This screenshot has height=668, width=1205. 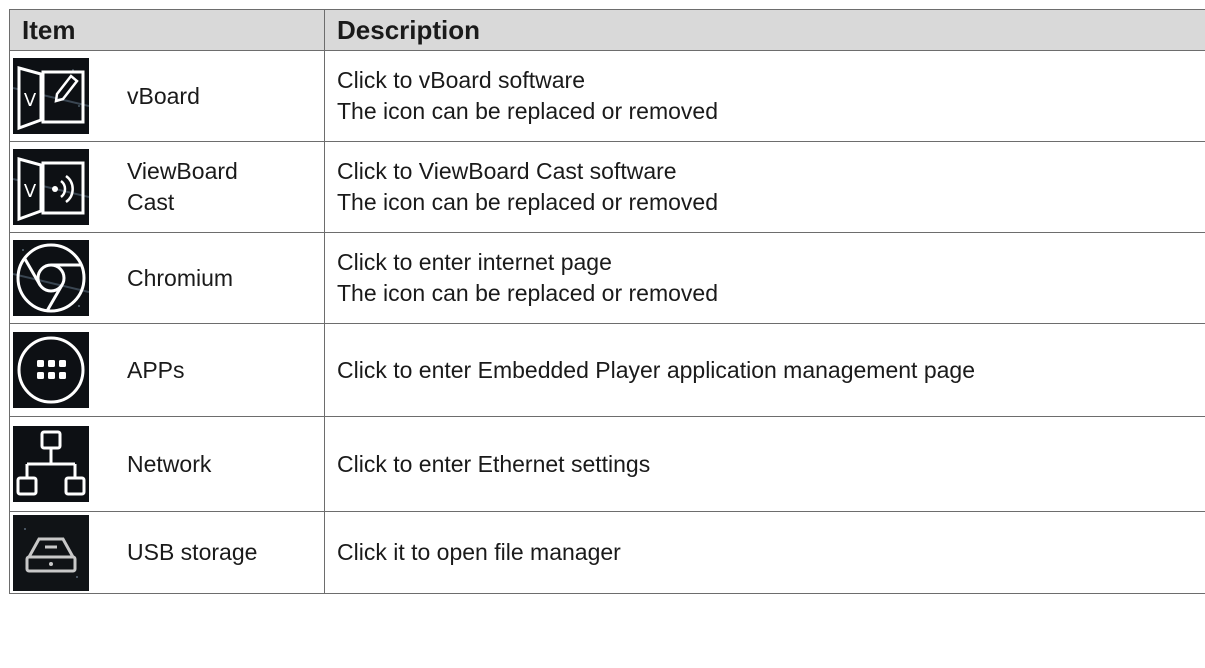 What do you see at coordinates (192, 552) in the screenshot?
I see `item-label: USB storage` at bounding box center [192, 552].